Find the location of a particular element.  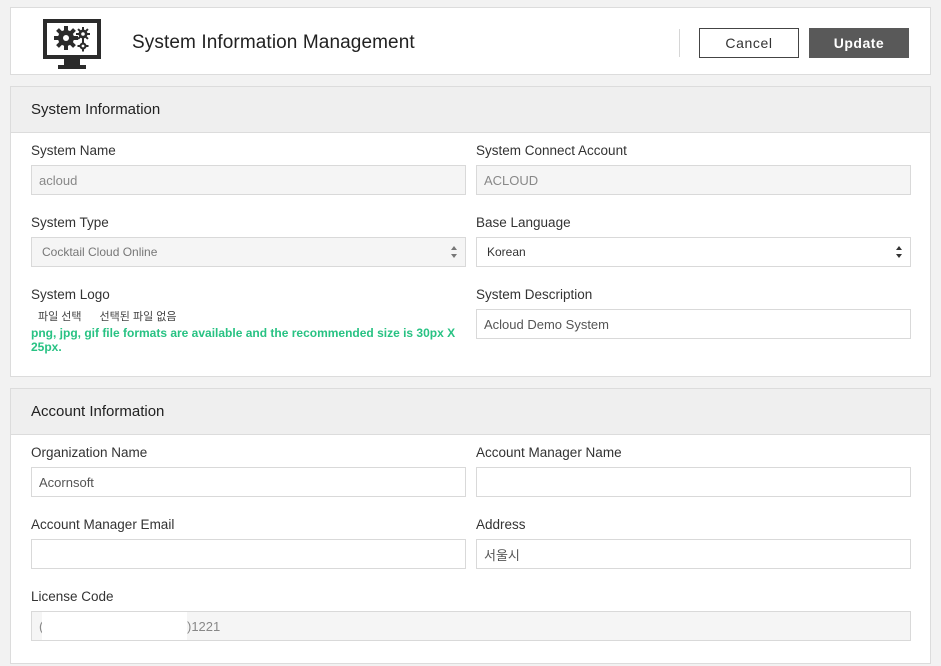

system-description-field: System Description Acloud Demo System is located at coordinates (693, 313).